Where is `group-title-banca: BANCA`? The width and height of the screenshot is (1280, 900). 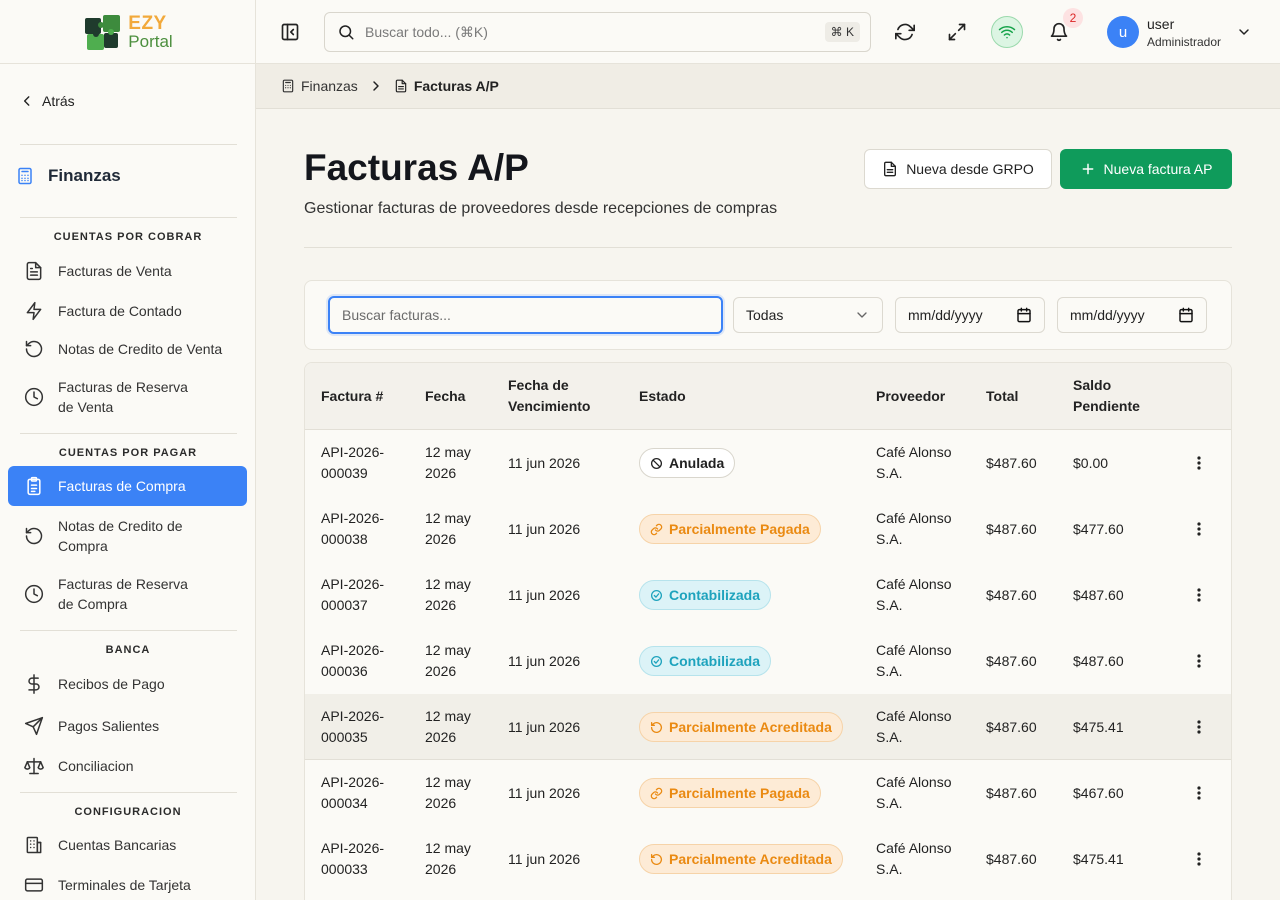 group-title-banca: BANCA is located at coordinates (128, 650).